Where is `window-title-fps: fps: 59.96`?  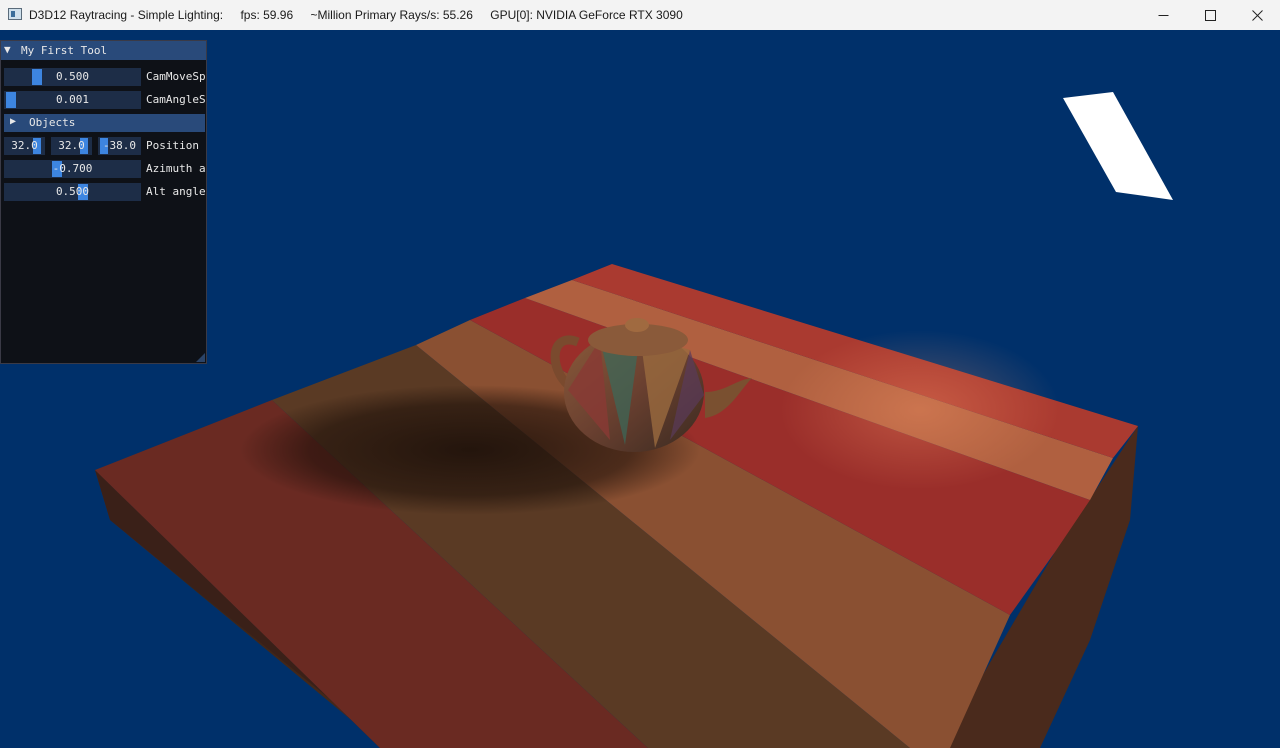
window-title-fps: fps: 59.96 is located at coordinates (267, 15).